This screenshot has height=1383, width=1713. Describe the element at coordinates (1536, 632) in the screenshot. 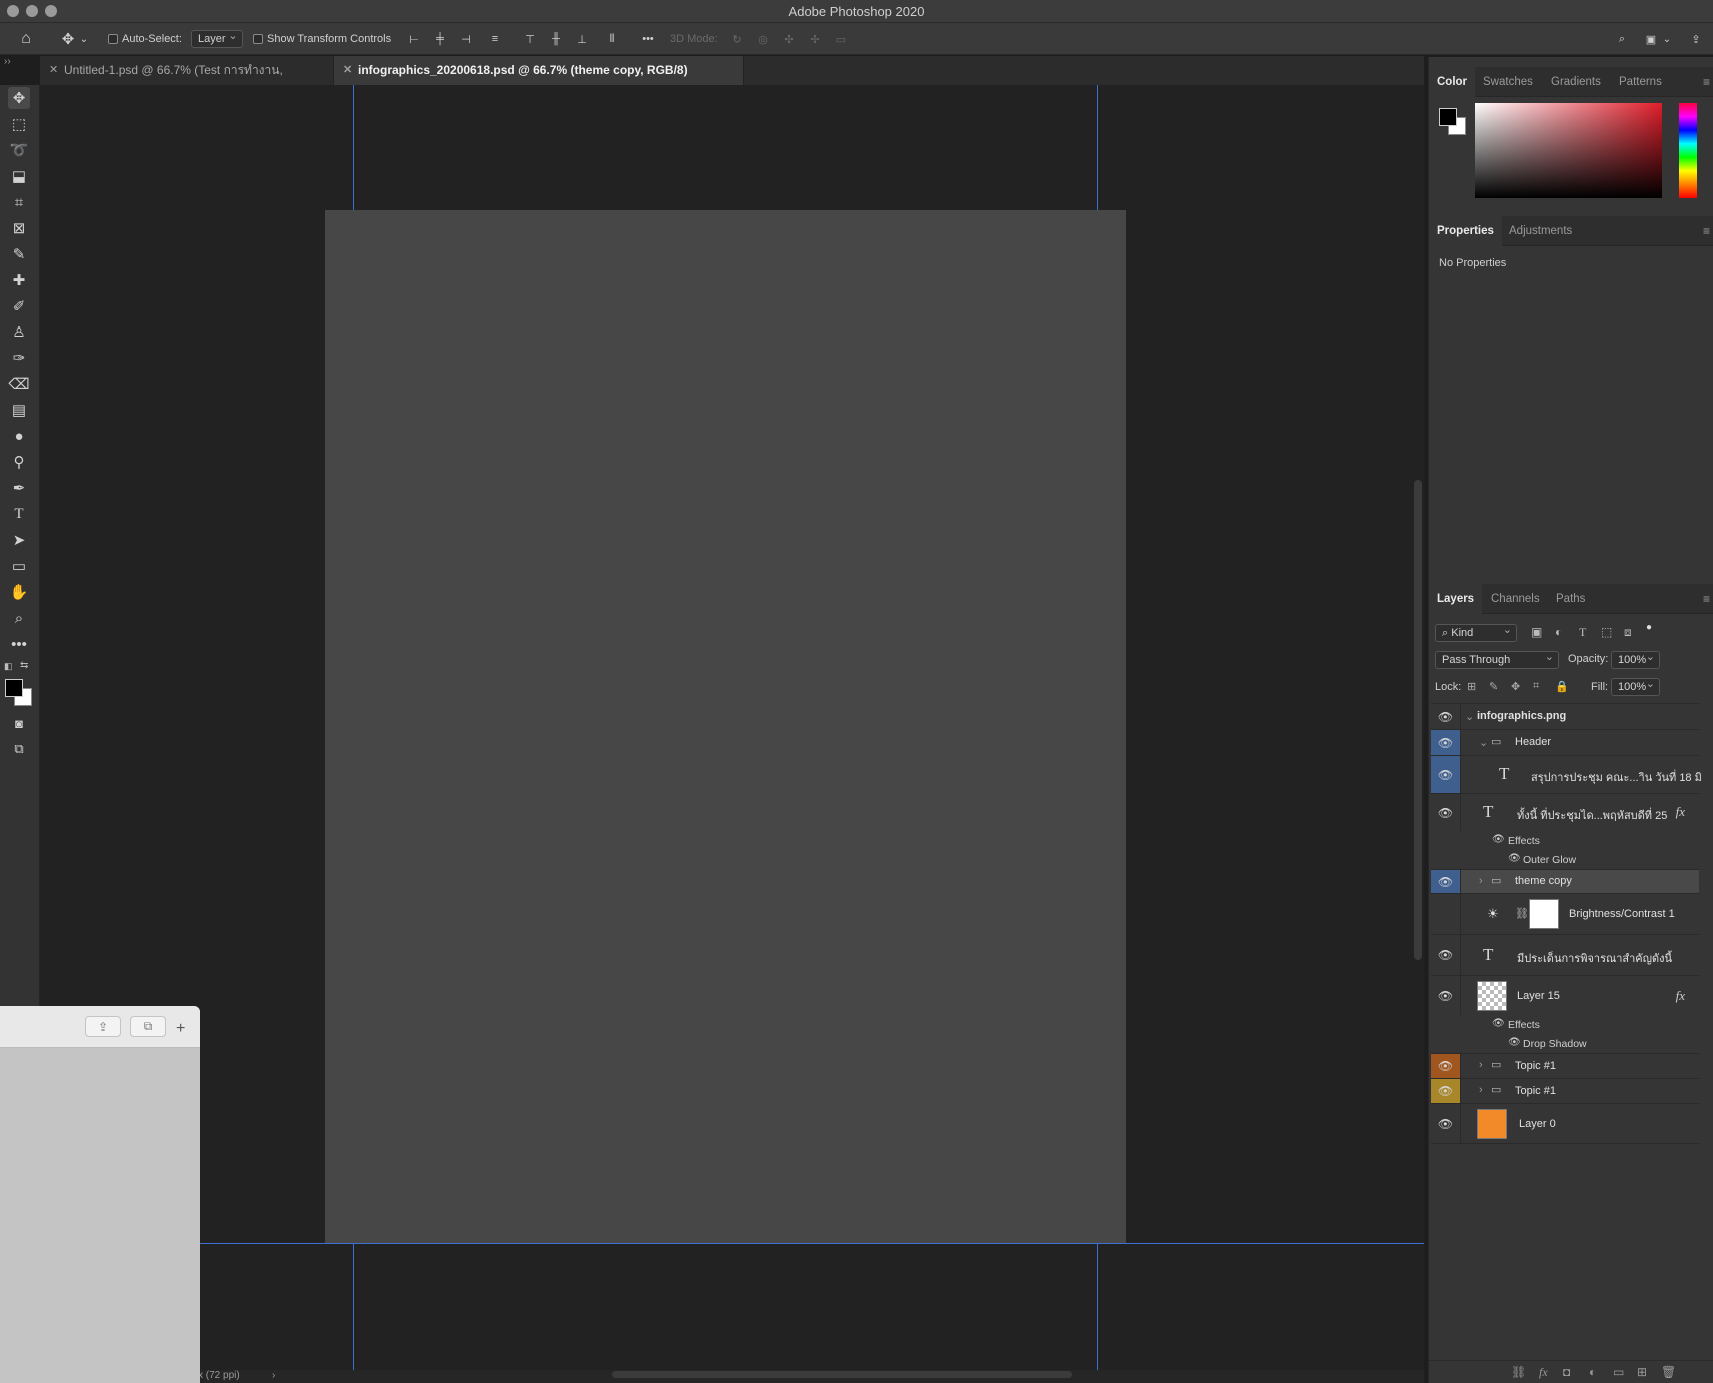

I see `filter-pixel-icon: ▣` at that location.